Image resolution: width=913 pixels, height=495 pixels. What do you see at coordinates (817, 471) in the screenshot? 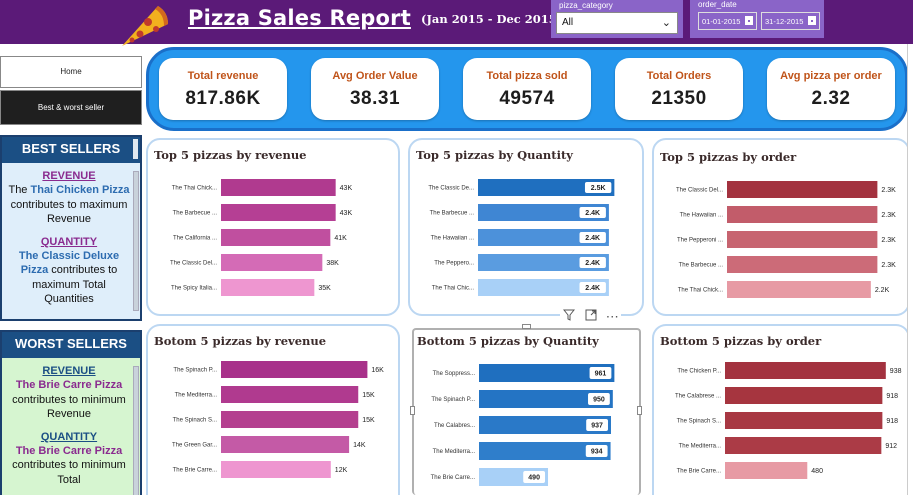
I see `data-label: 480` at bounding box center [817, 471].